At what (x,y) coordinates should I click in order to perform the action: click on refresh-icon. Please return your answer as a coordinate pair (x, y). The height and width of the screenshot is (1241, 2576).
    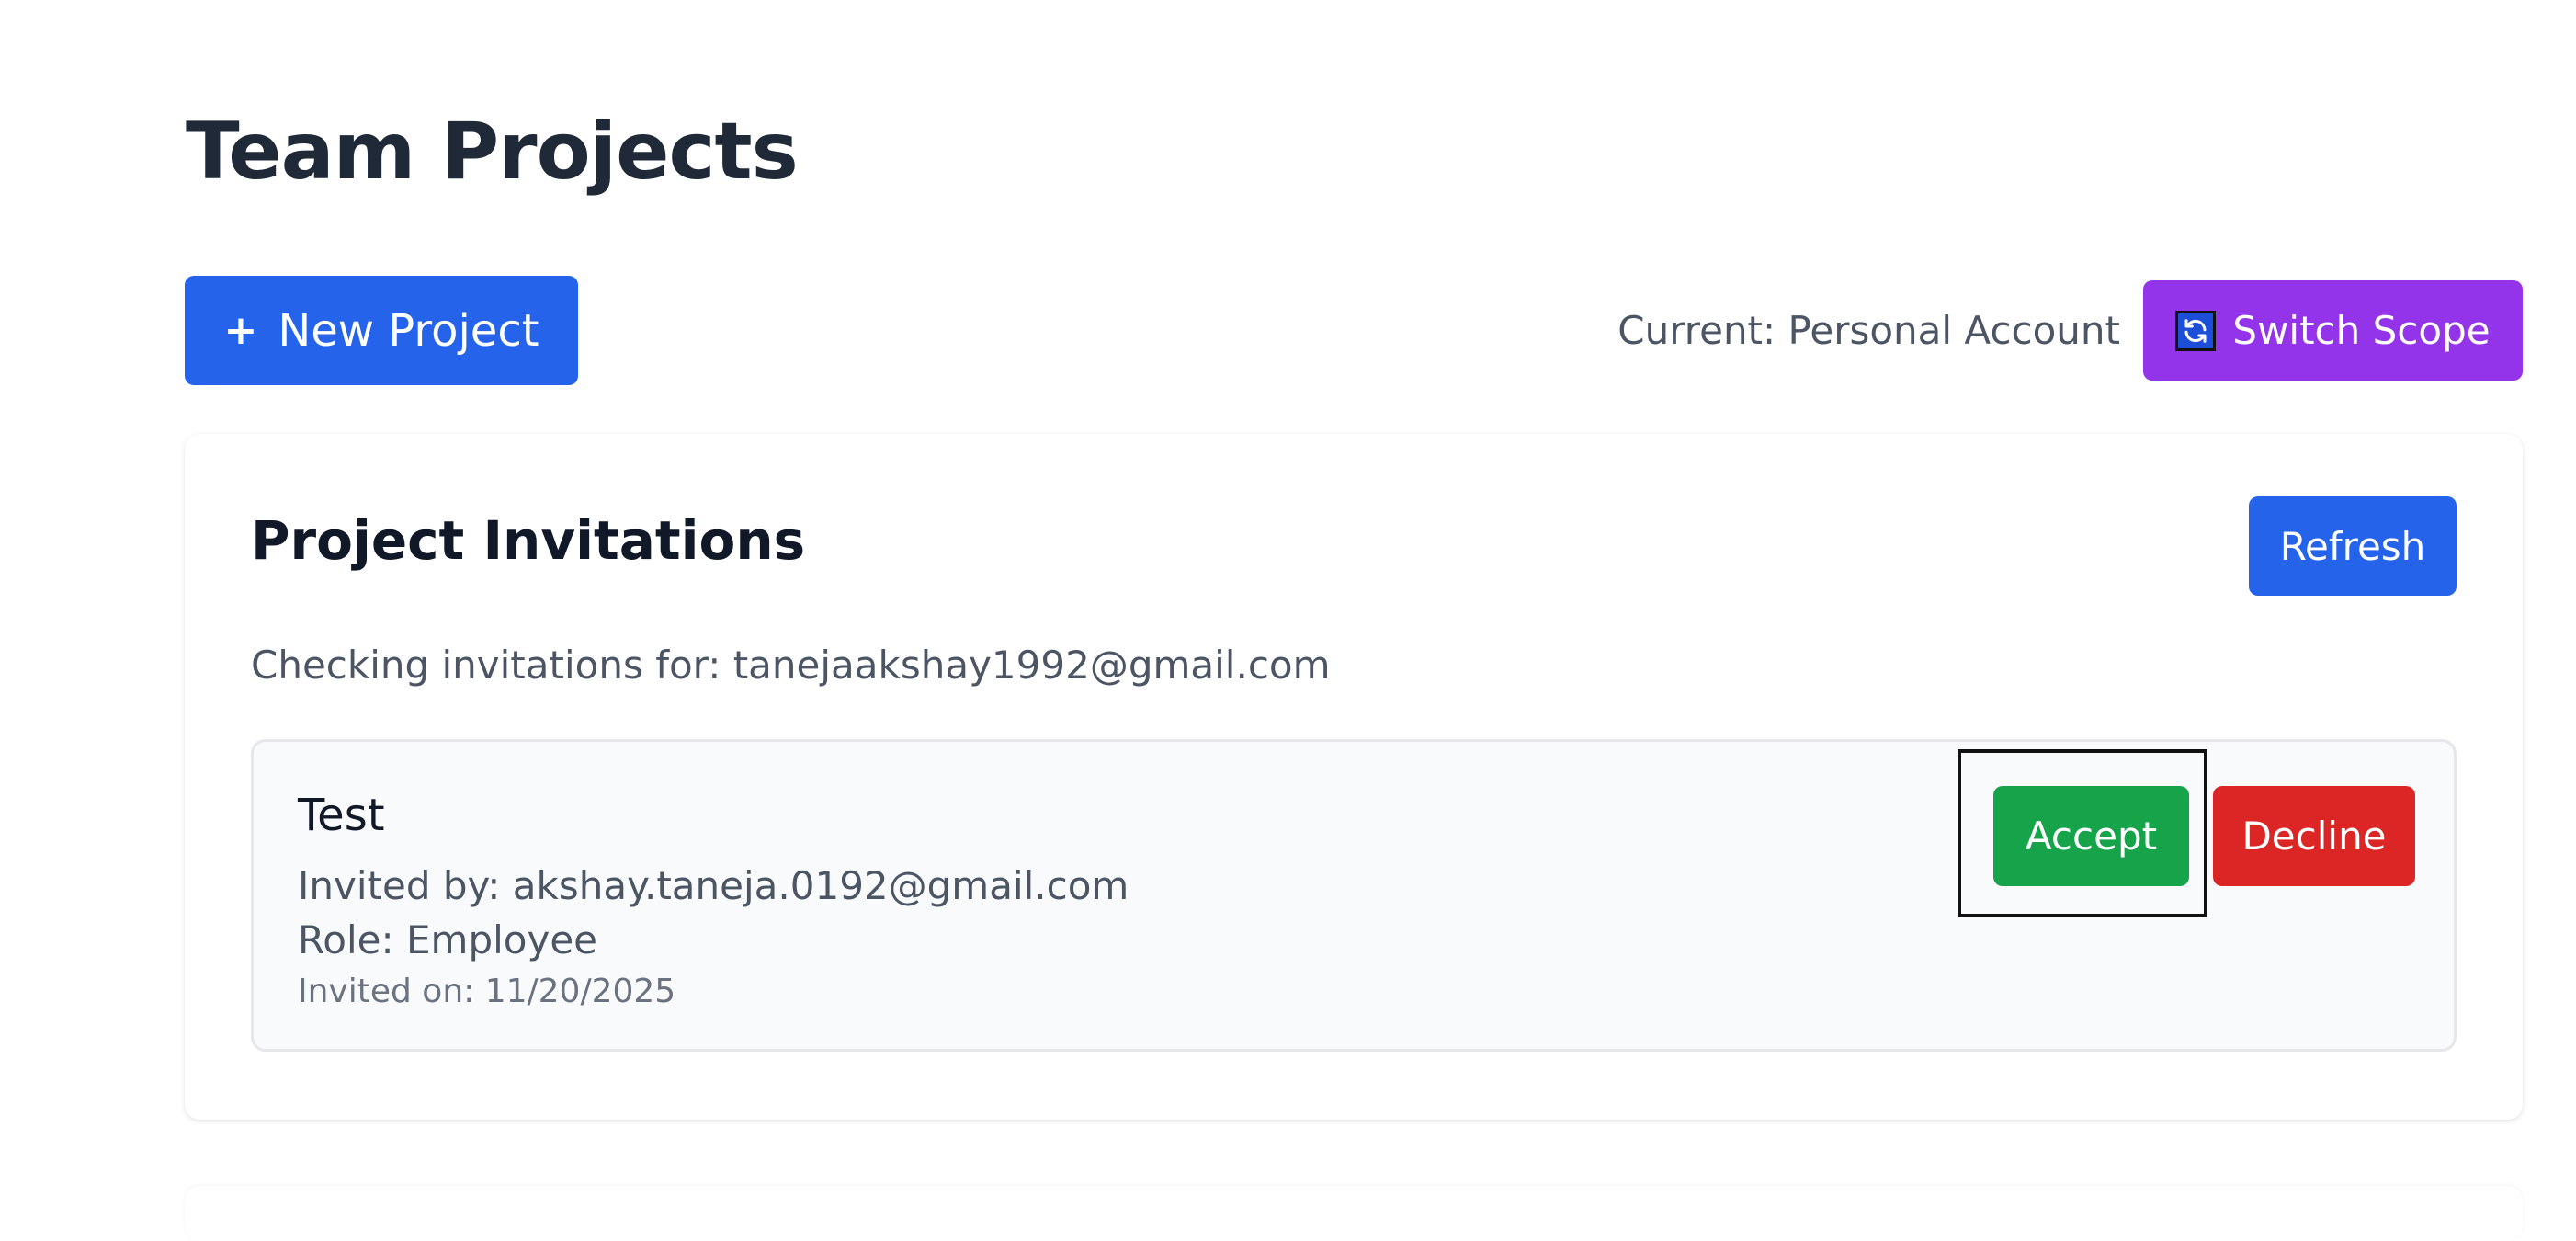
    Looking at the image, I should click on (2196, 330).